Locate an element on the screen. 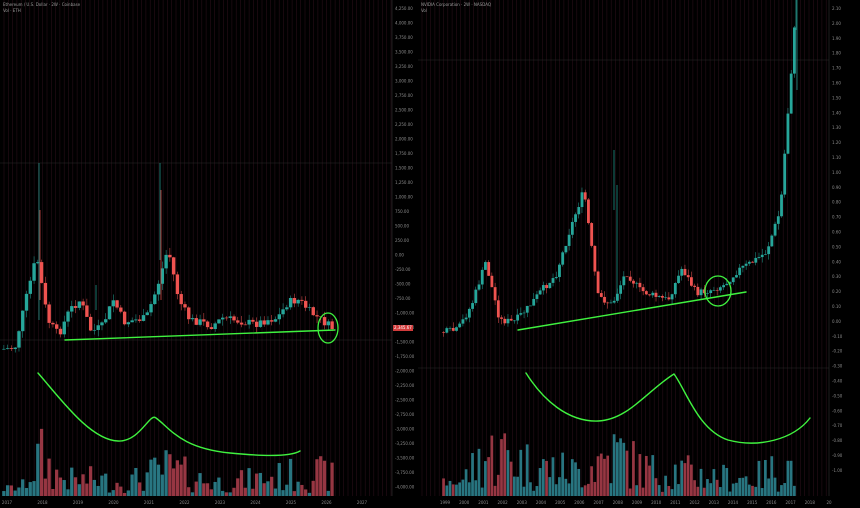 This screenshot has width=860, height=508. right-symbol-title: NVIDIA Corporation · 2W · NASDAQ is located at coordinates (456, 5).